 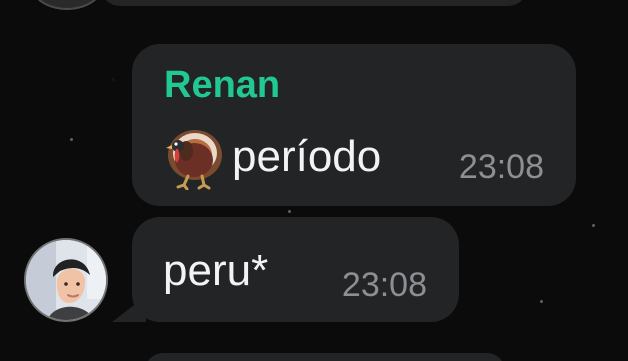 I want to click on sender-name: Renan, so click(x=222, y=85).